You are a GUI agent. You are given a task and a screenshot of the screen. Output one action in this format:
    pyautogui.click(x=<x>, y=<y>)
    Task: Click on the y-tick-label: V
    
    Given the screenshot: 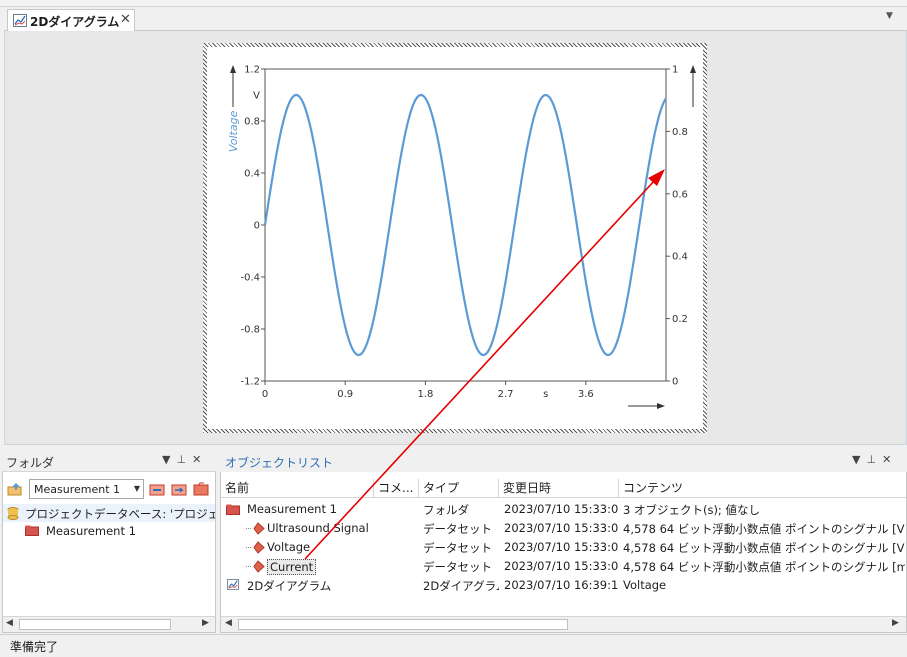 What is the action you would take?
    pyautogui.click(x=256, y=96)
    